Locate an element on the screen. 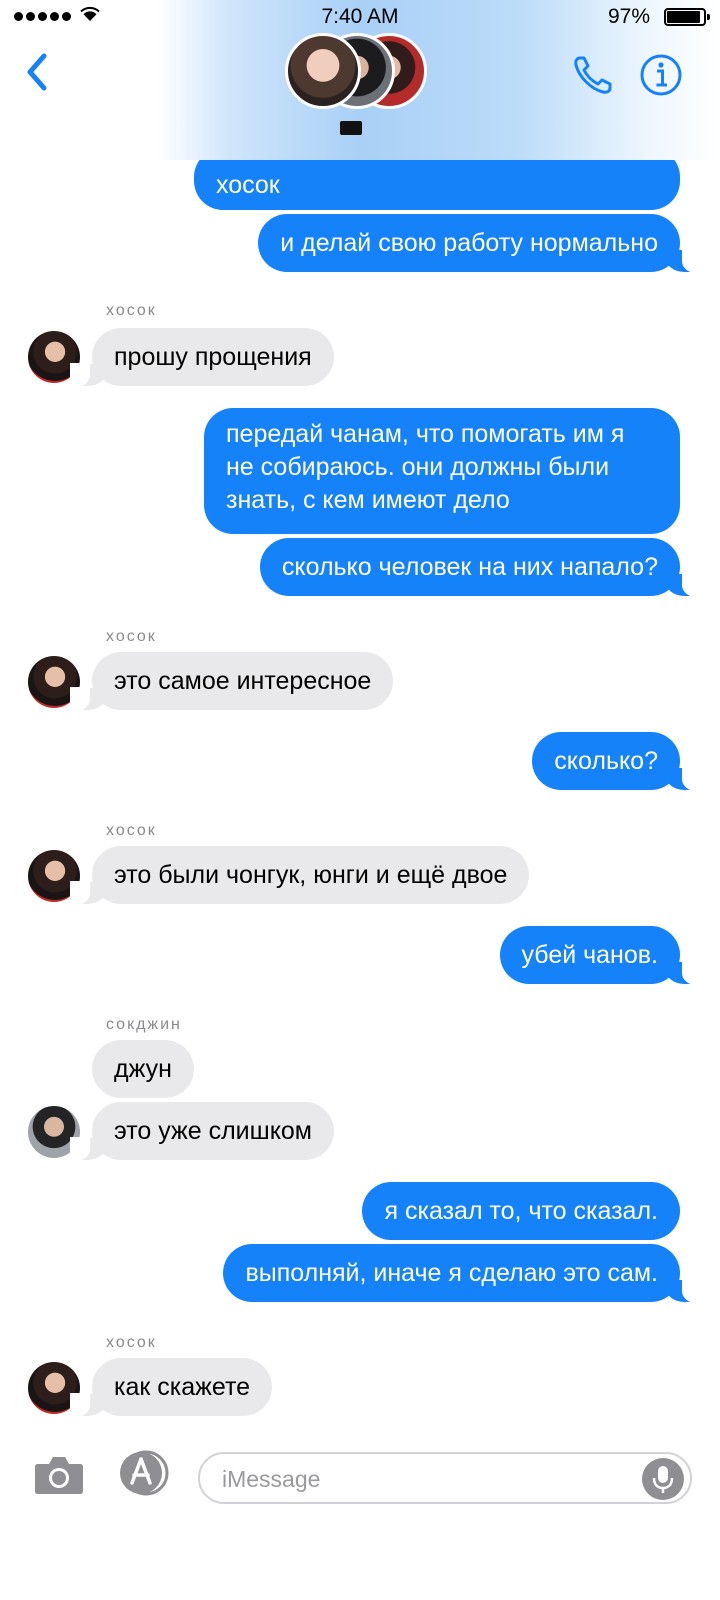  microphone-button is located at coordinates (663, 1479).